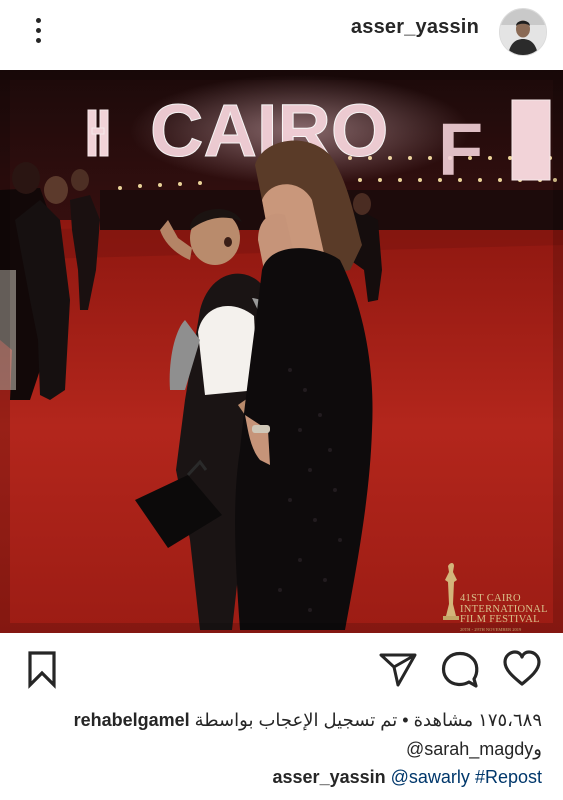  I want to click on more-options-icon, so click(38, 30).